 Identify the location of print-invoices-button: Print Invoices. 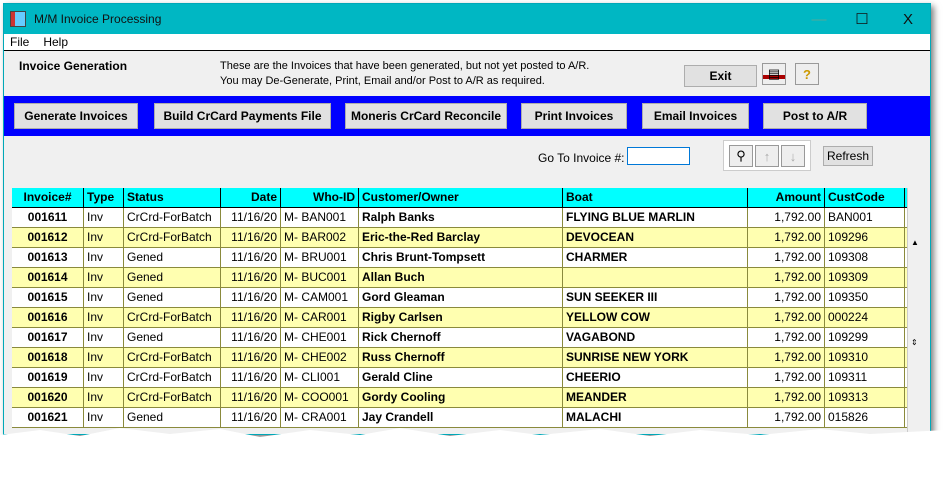
(574, 116).